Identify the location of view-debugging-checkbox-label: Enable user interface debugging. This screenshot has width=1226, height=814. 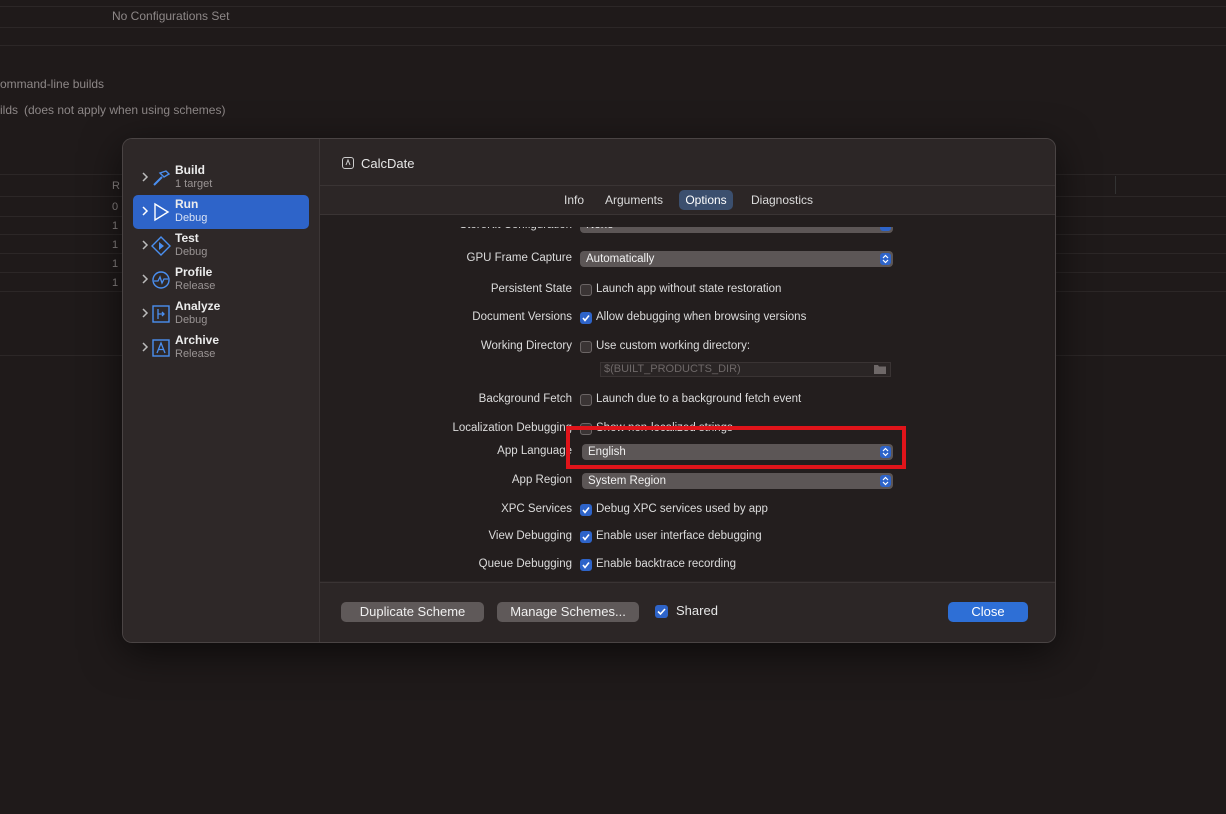
(679, 536).